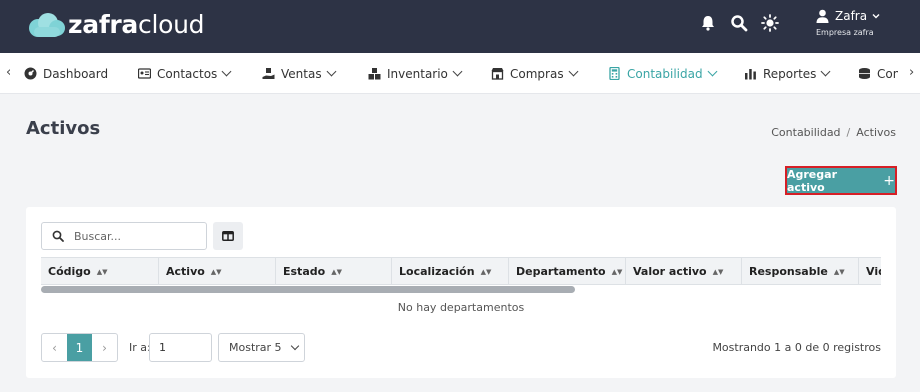  Describe the element at coordinates (460, 26) in the screenshot. I see `top-header: zafracloud Zafra Empresa zafra` at that location.